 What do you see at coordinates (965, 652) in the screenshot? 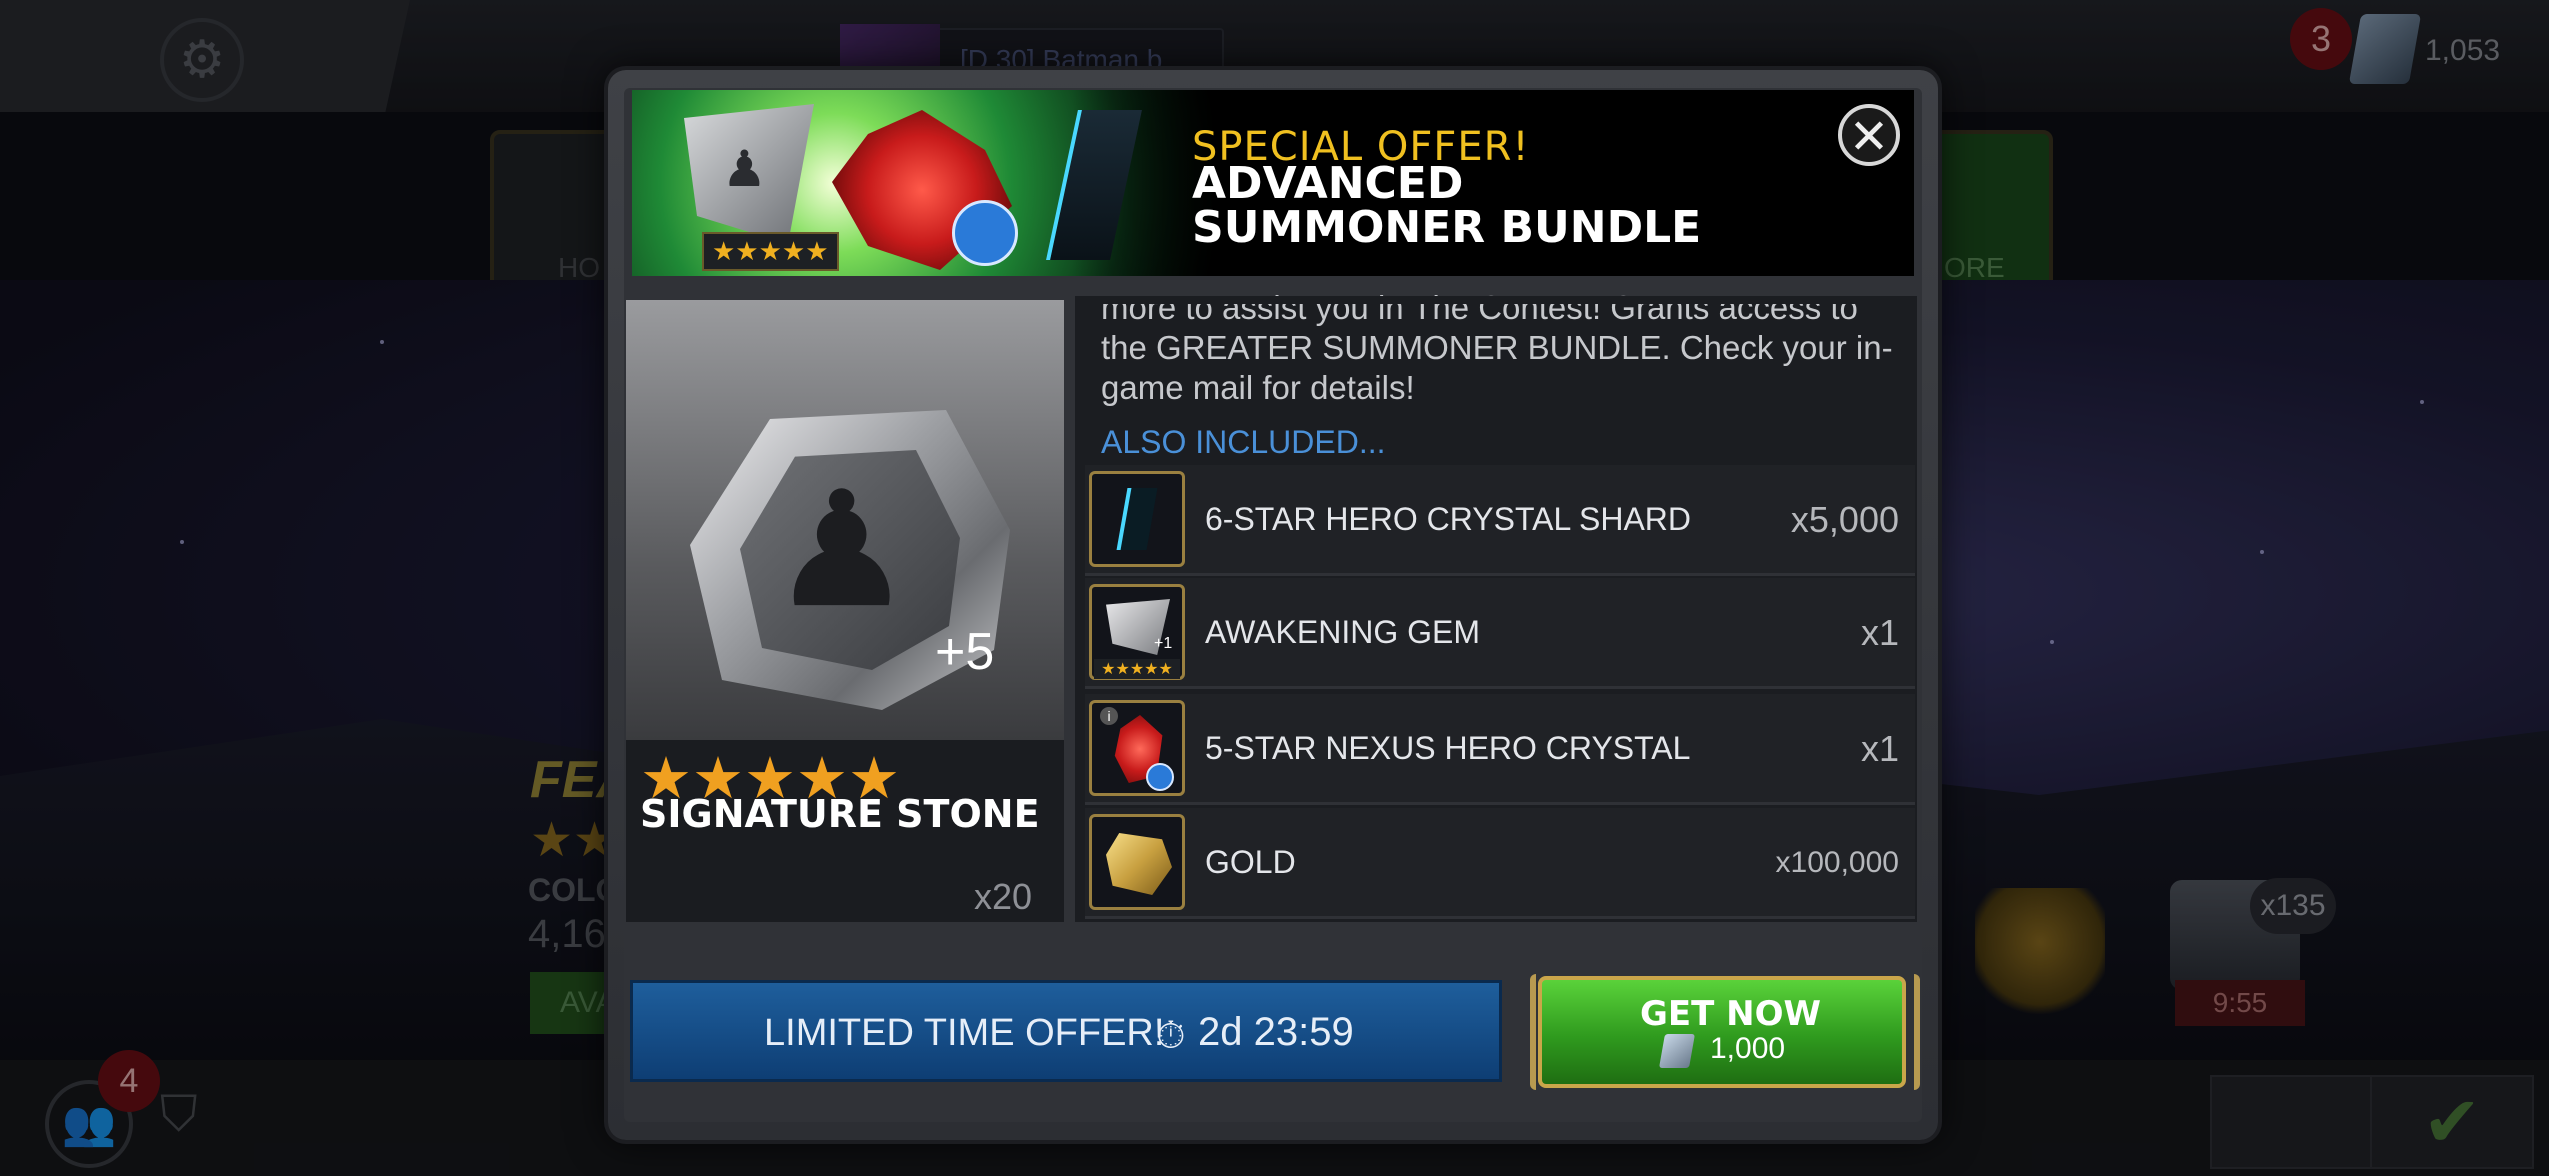
I see `signature-stone-plus: +5` at bounding box center [965, 652].